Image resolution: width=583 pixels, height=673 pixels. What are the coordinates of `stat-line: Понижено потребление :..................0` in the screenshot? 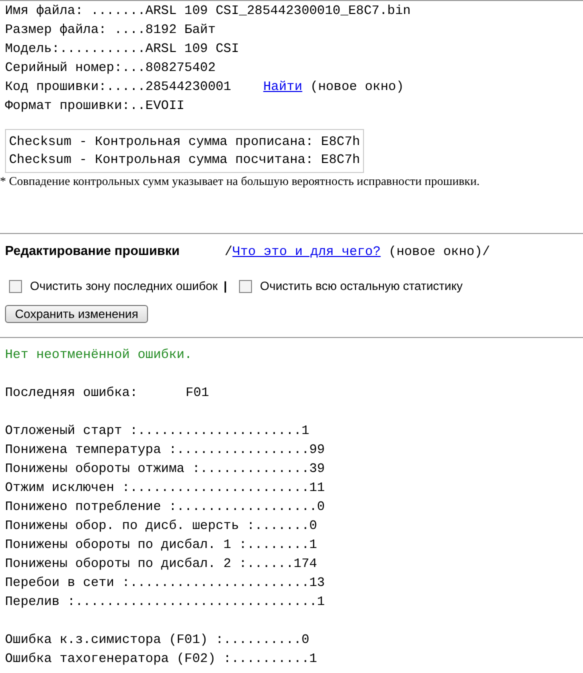 It's located at (165, 507).